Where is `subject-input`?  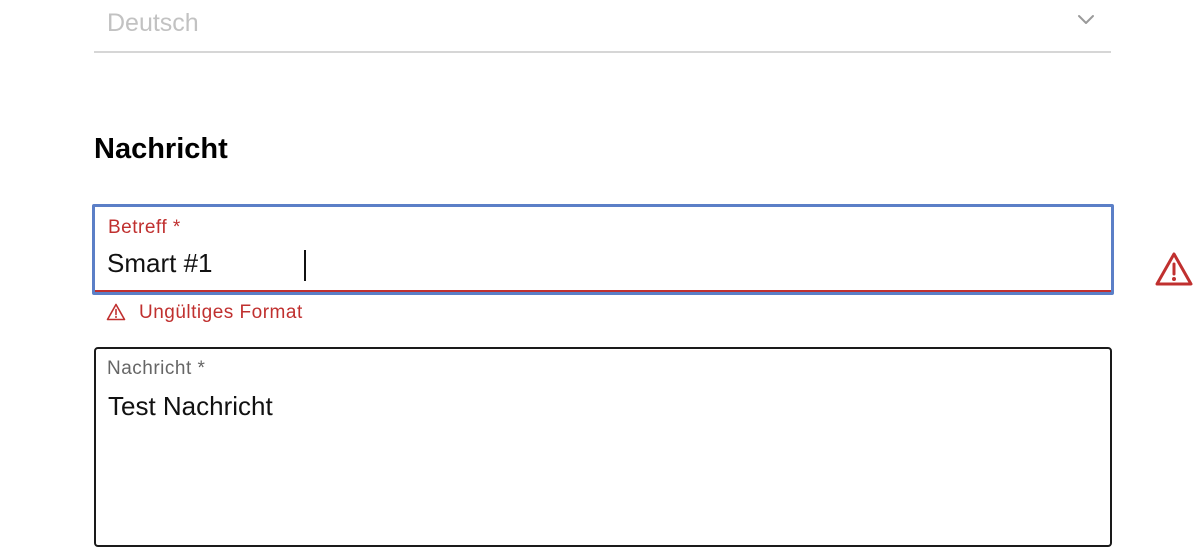 subject-input is located at coordinates (557, 263).